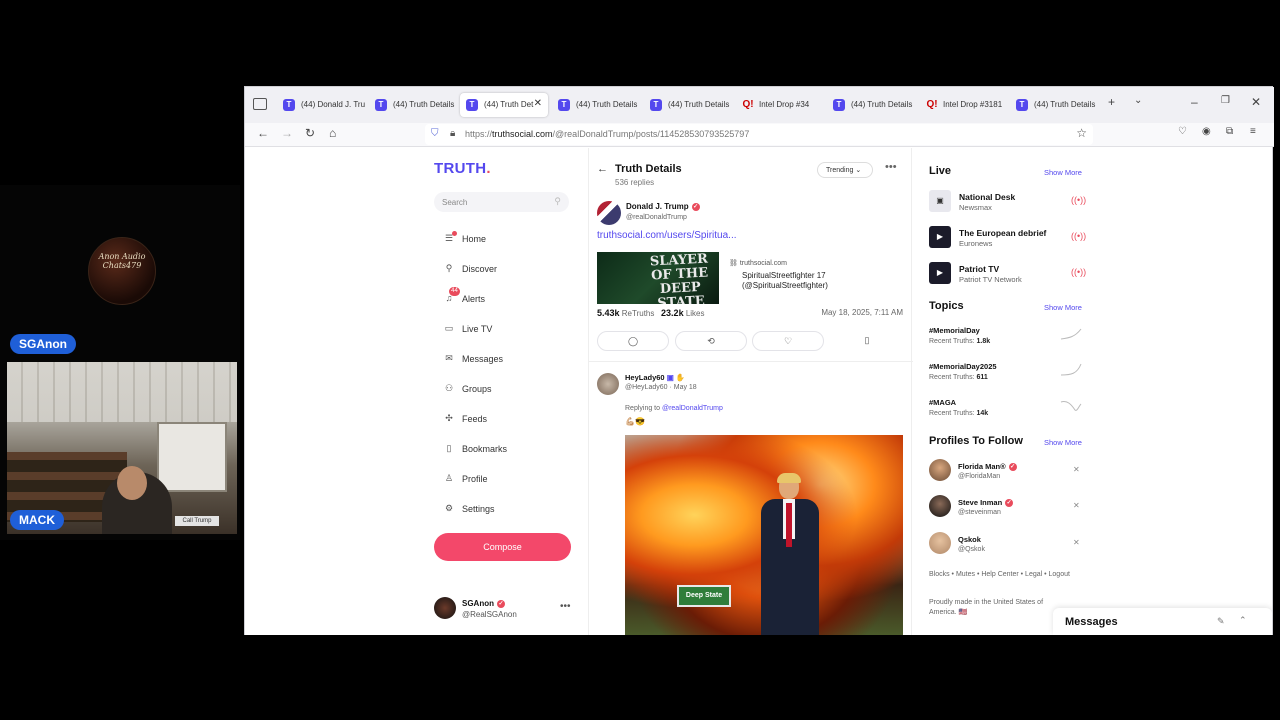  Describe the element at coordinates (1009, 375) in the screenshot. I see `topic-item: #MemorialDay2025 Recent Truths: 611` at that location.